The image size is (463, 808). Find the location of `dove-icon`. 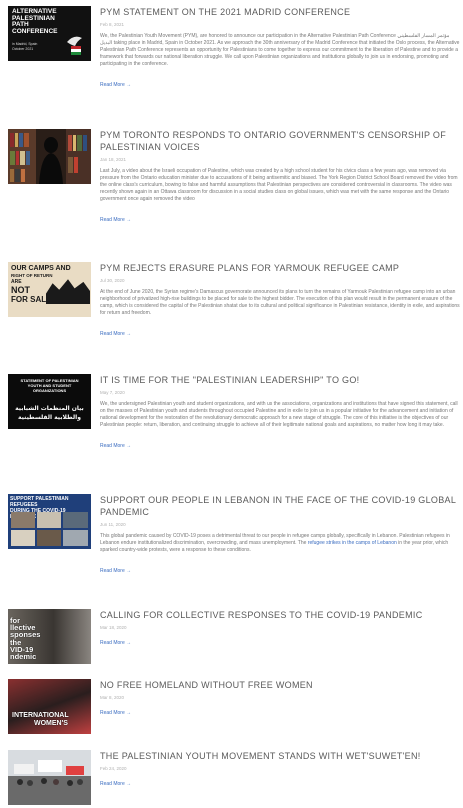

dove-icon is located at coordinates (74, 44).